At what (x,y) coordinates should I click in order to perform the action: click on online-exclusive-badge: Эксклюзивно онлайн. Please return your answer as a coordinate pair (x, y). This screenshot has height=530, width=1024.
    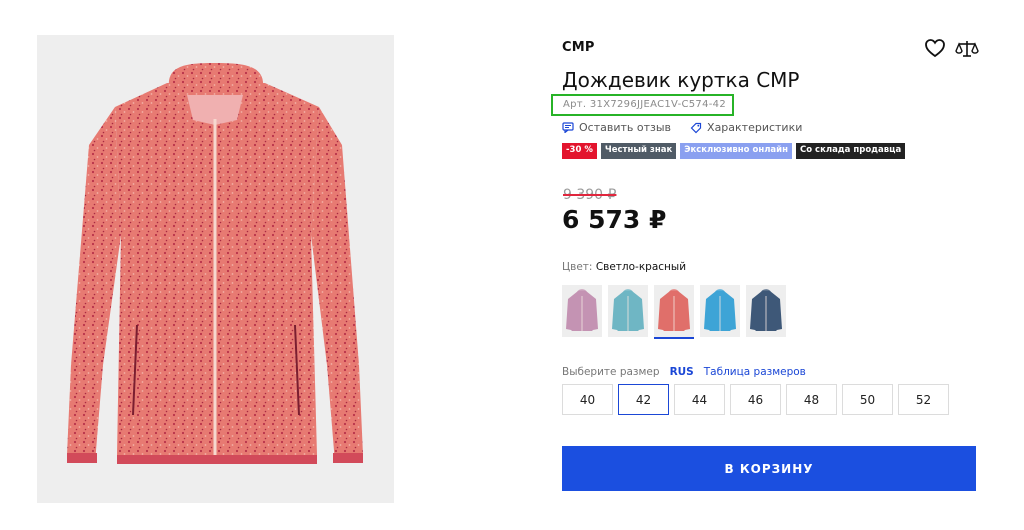
    Looking at the image, I should click on (736, 151).